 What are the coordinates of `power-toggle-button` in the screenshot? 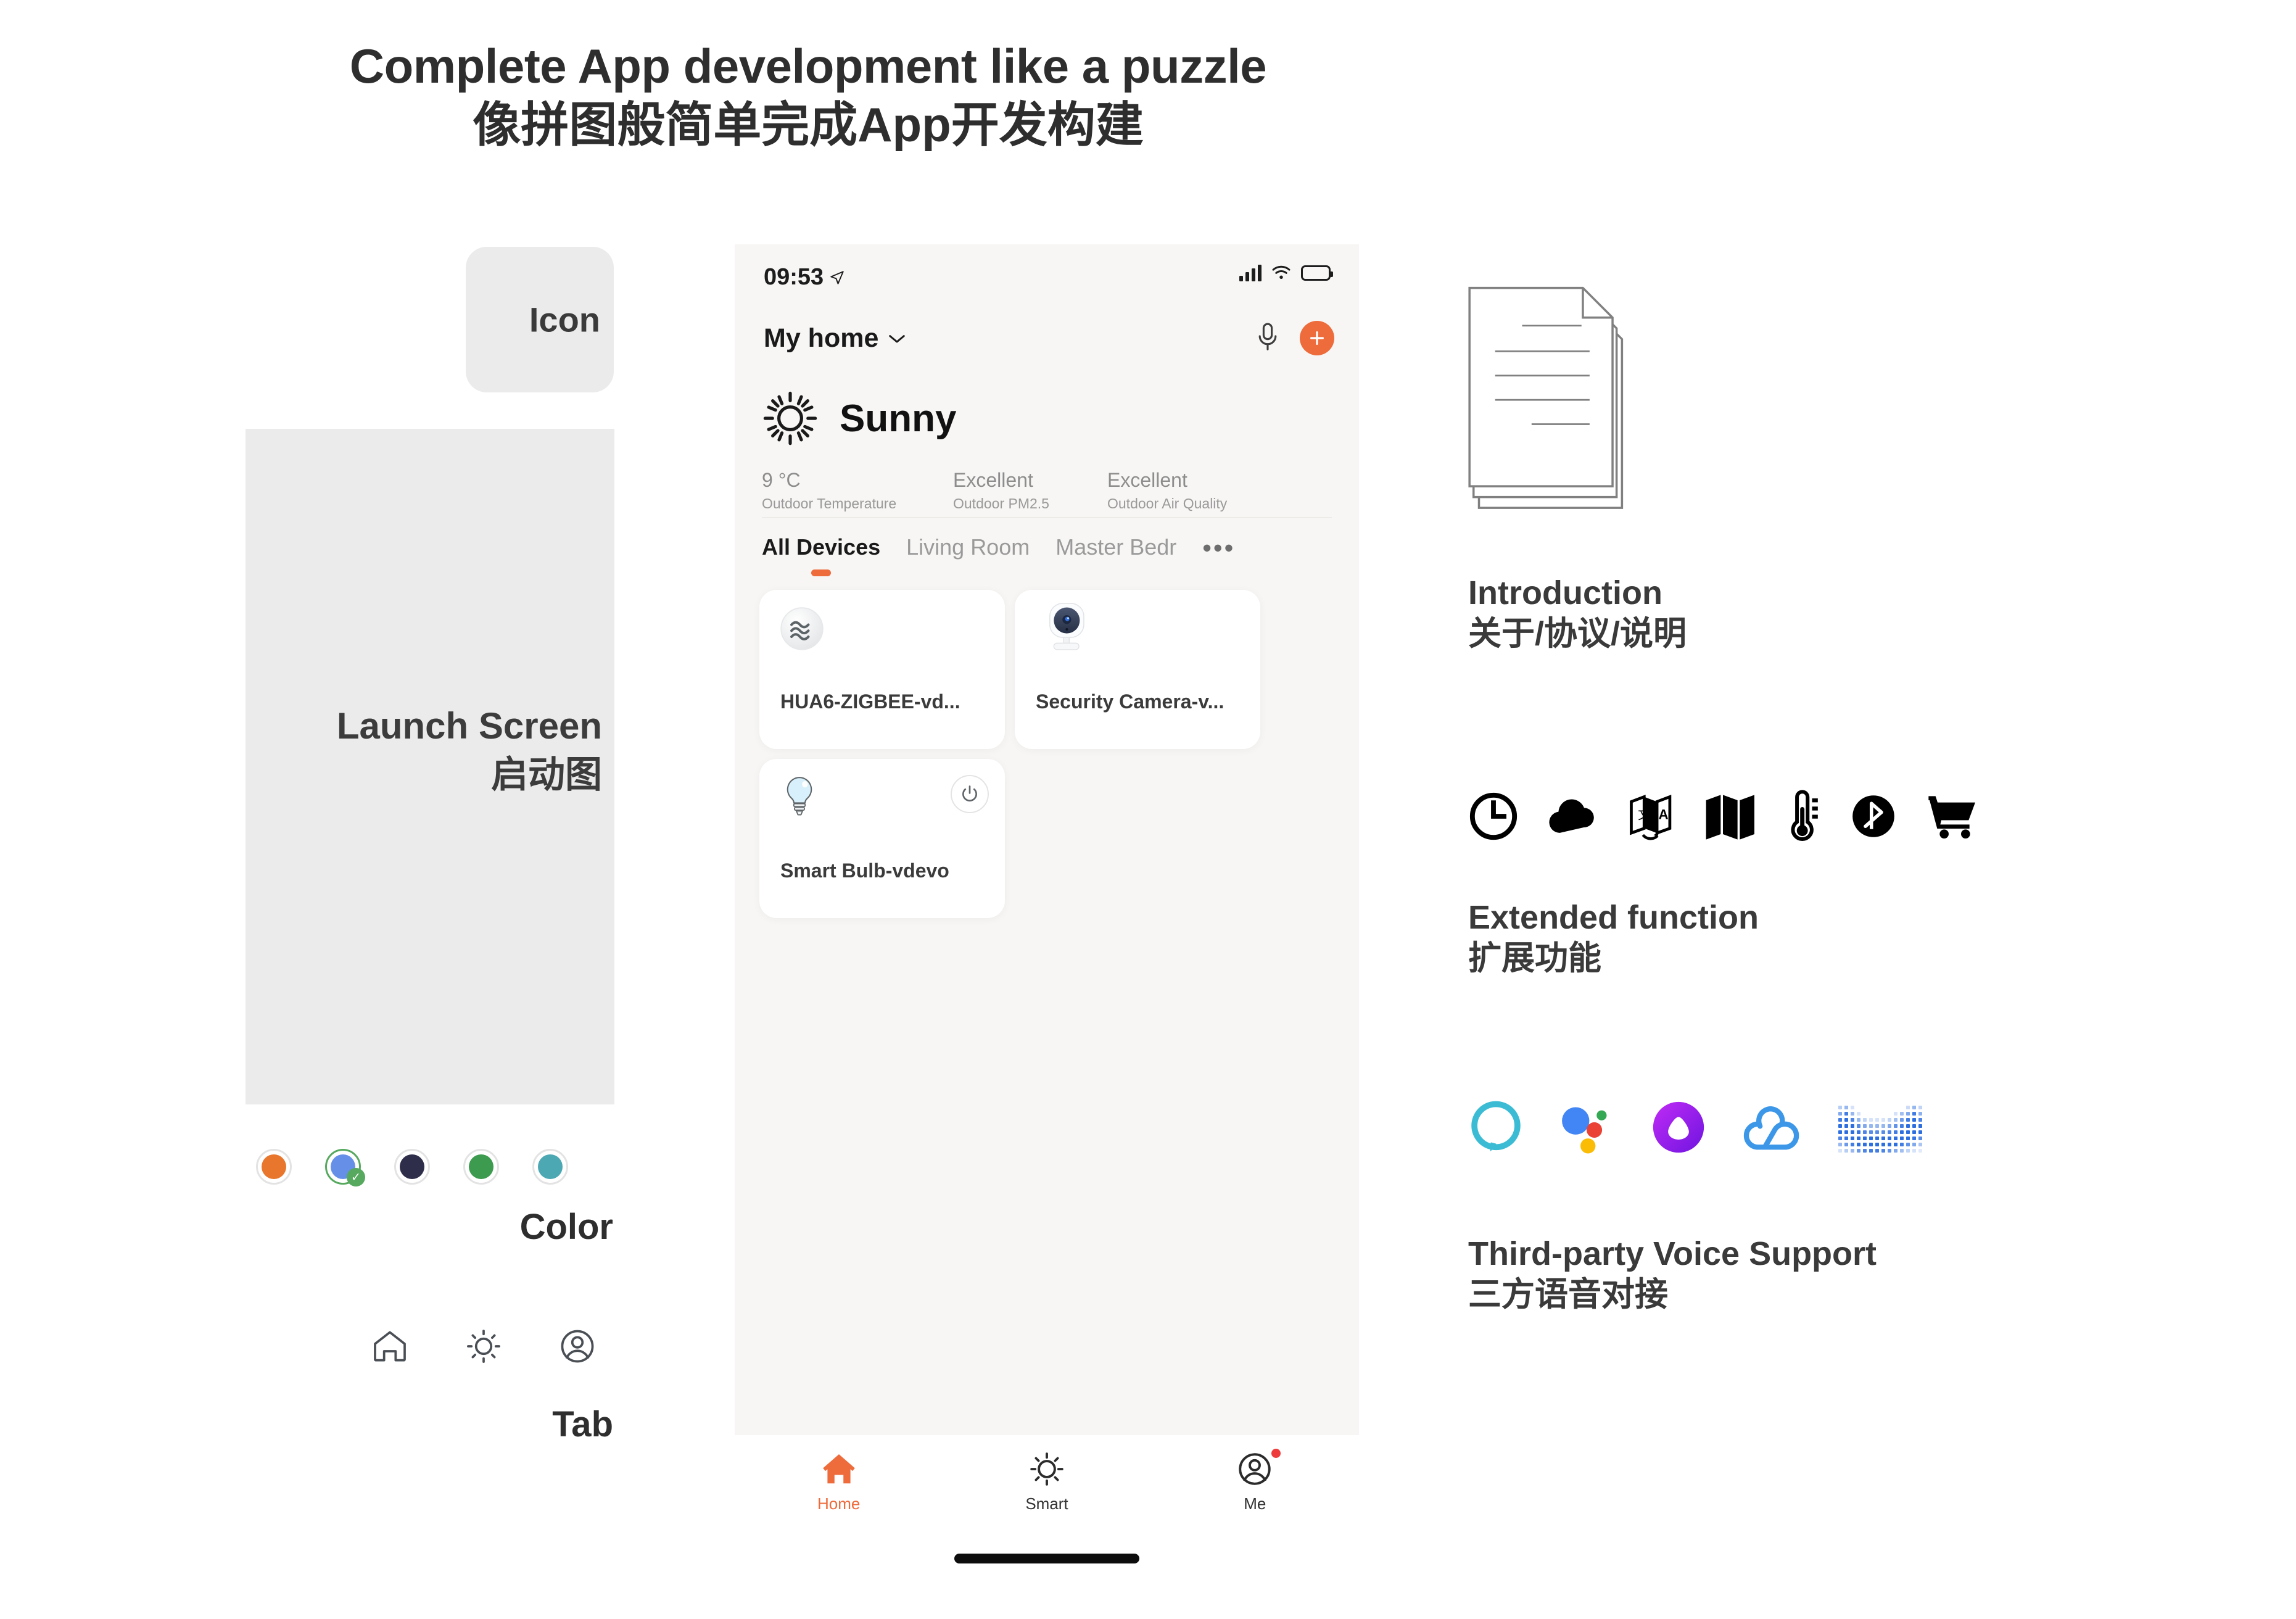 It's located at (970, 794).